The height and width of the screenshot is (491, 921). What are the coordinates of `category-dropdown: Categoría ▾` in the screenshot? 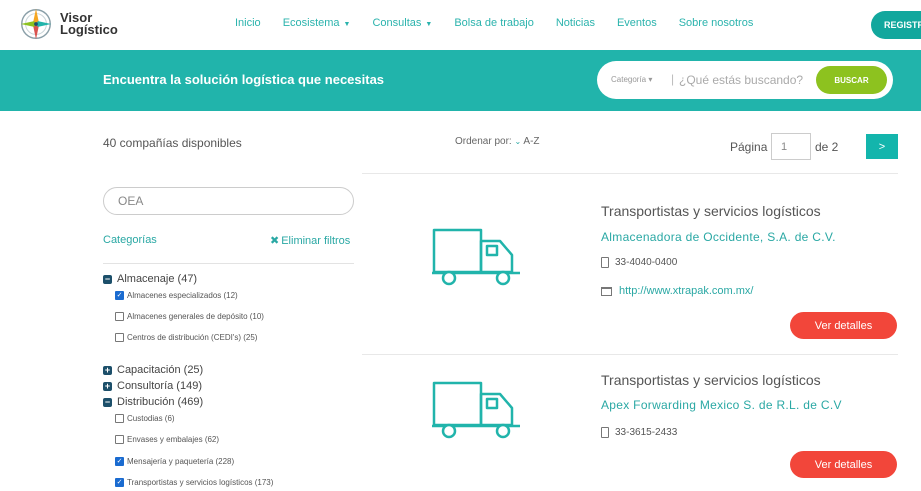 It's located at (631, 79).